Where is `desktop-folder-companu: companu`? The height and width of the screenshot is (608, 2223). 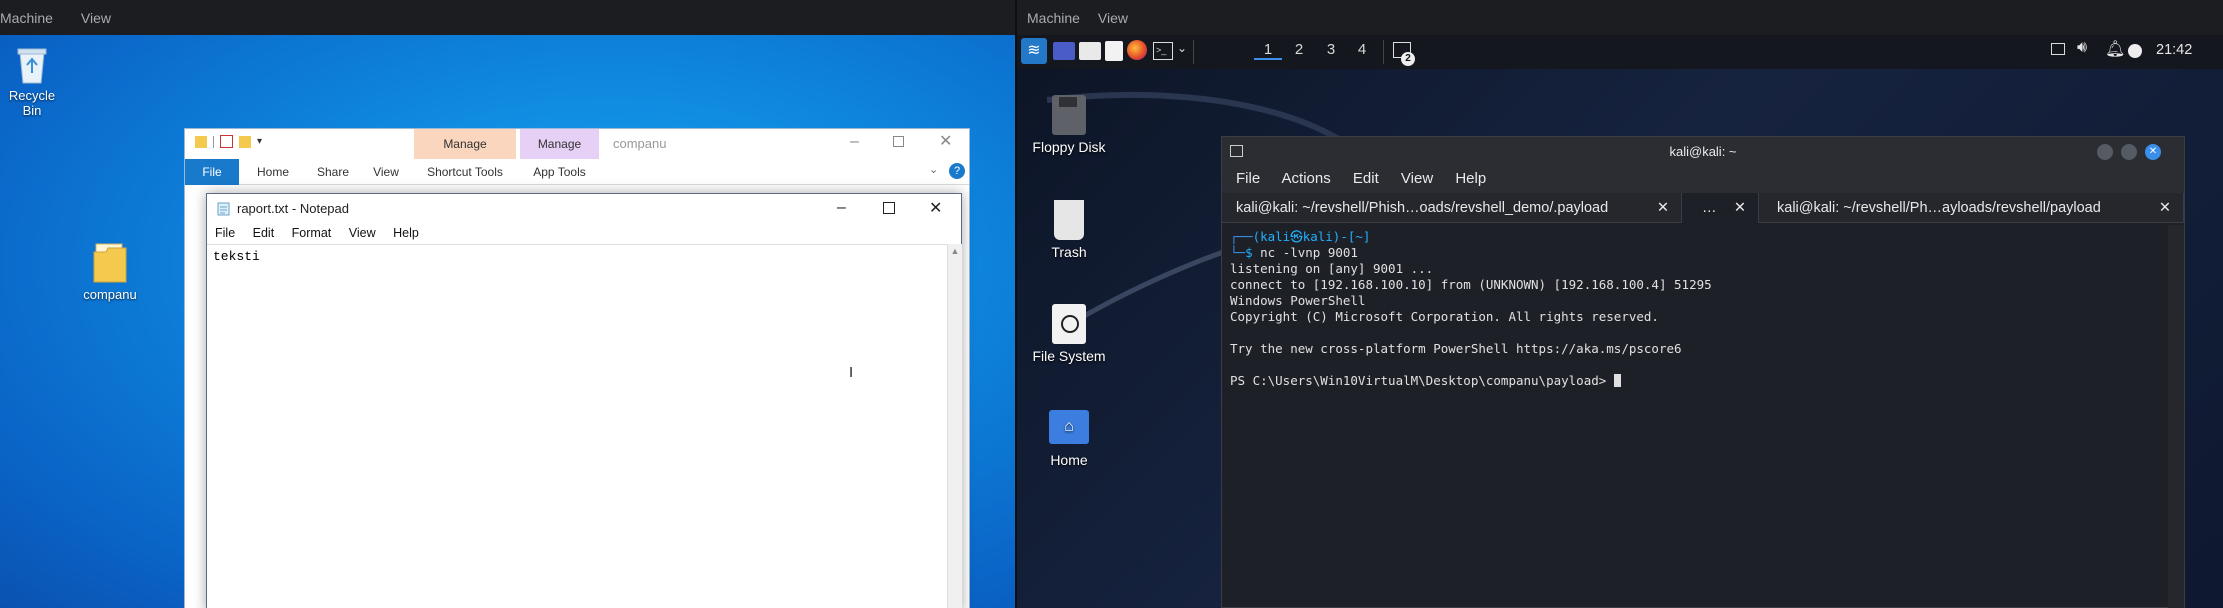 desktop-folder-companu: companu is located at coordinates (110, 271).